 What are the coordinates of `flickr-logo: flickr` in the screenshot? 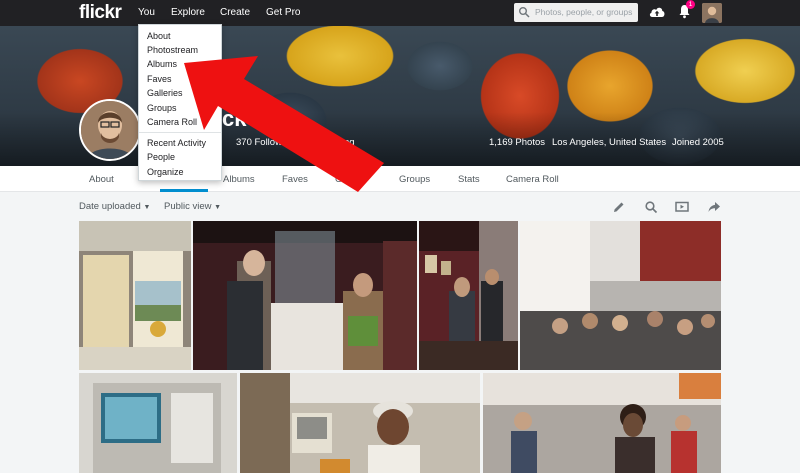 It's located at (100, 13).